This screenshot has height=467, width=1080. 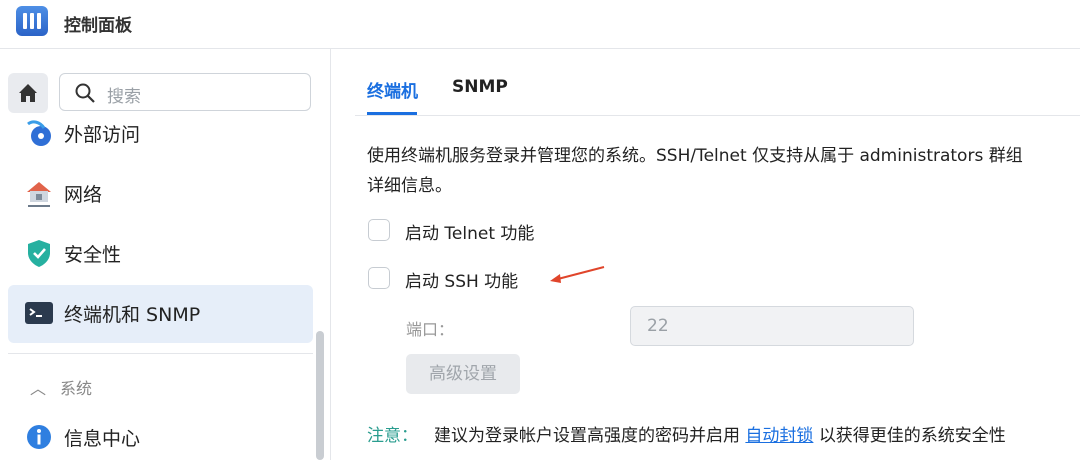 What do you see at coordinates (98, 26) in the screenshot?
I see `app-title: 控制面板` at bounding box center [98, 26].